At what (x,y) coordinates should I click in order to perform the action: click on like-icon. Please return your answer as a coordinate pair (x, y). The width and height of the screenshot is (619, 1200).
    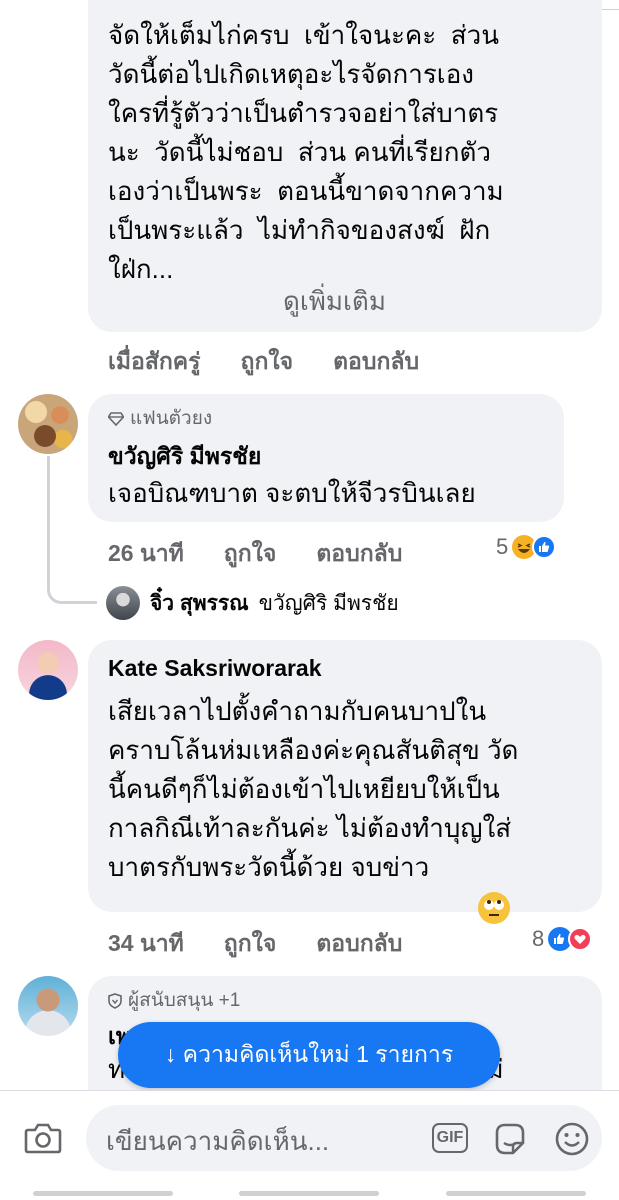
    Looking at the image, I should click on (544, 547).